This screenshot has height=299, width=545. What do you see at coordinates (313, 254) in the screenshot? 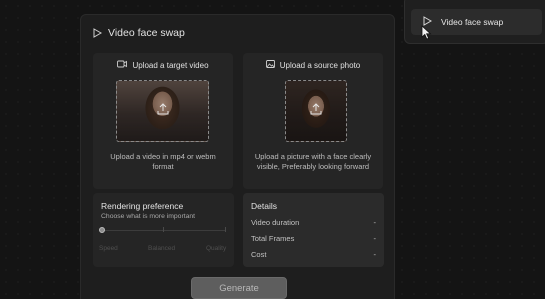
I see `detail-row-cost: Cost -` at bounding box center [313, 254].